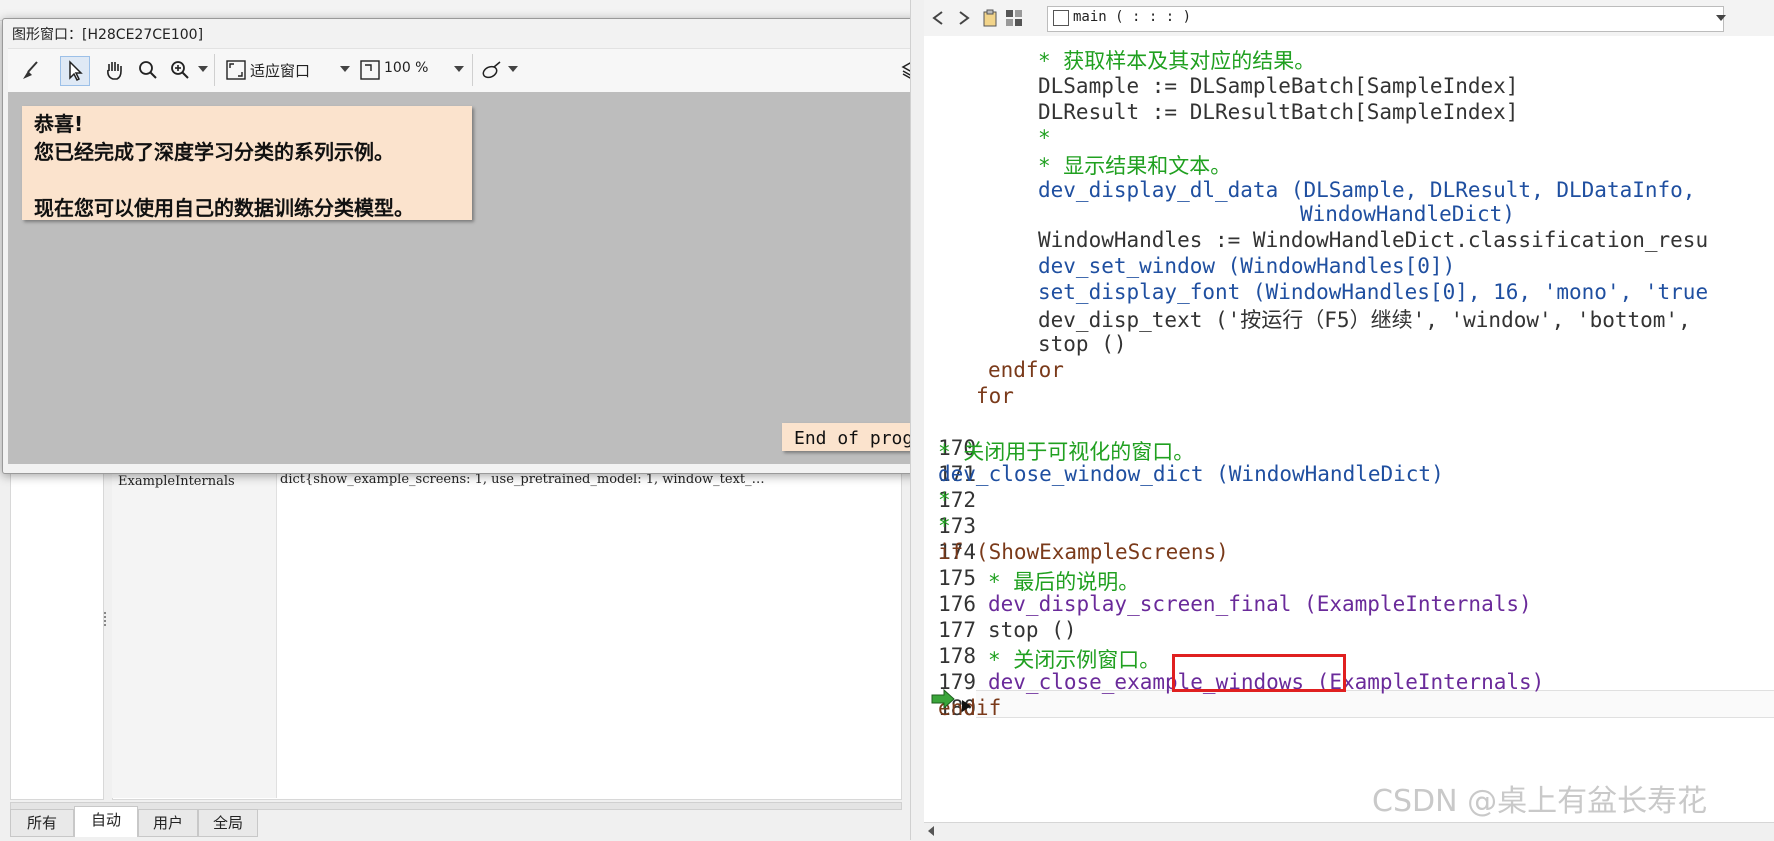 The height and width of the screenshot is (841, 1774). What do you see at coordinates (1540, 801) in the screenshot?
I see `watermark: CSDN @桌上有盆长寿花` at bounding box center [1540, 801].